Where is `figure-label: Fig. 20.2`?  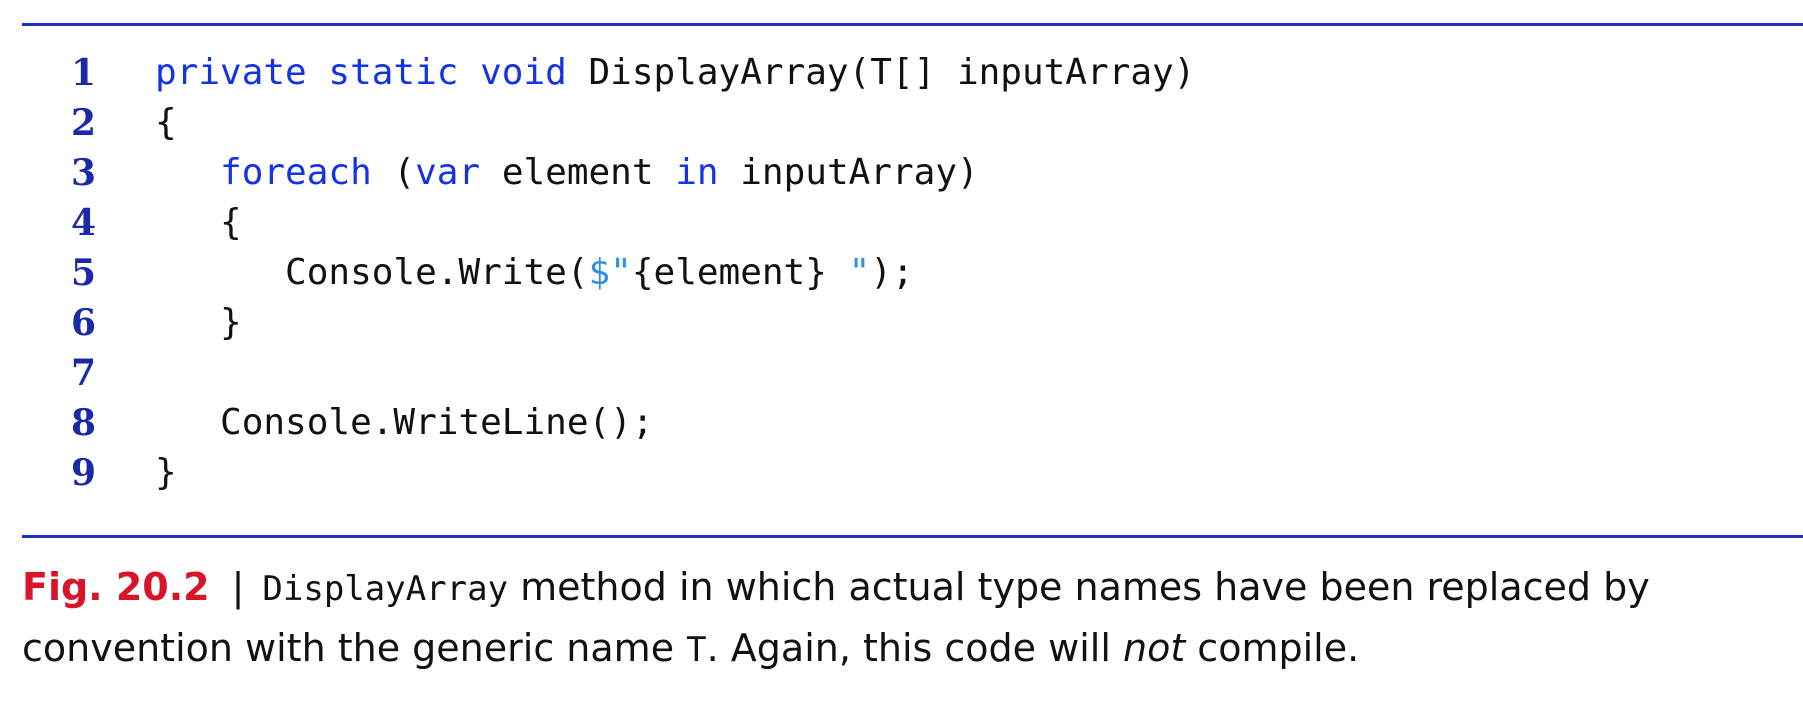
figure-label: Fig. 20.2 is located at coordinates (116, 587).